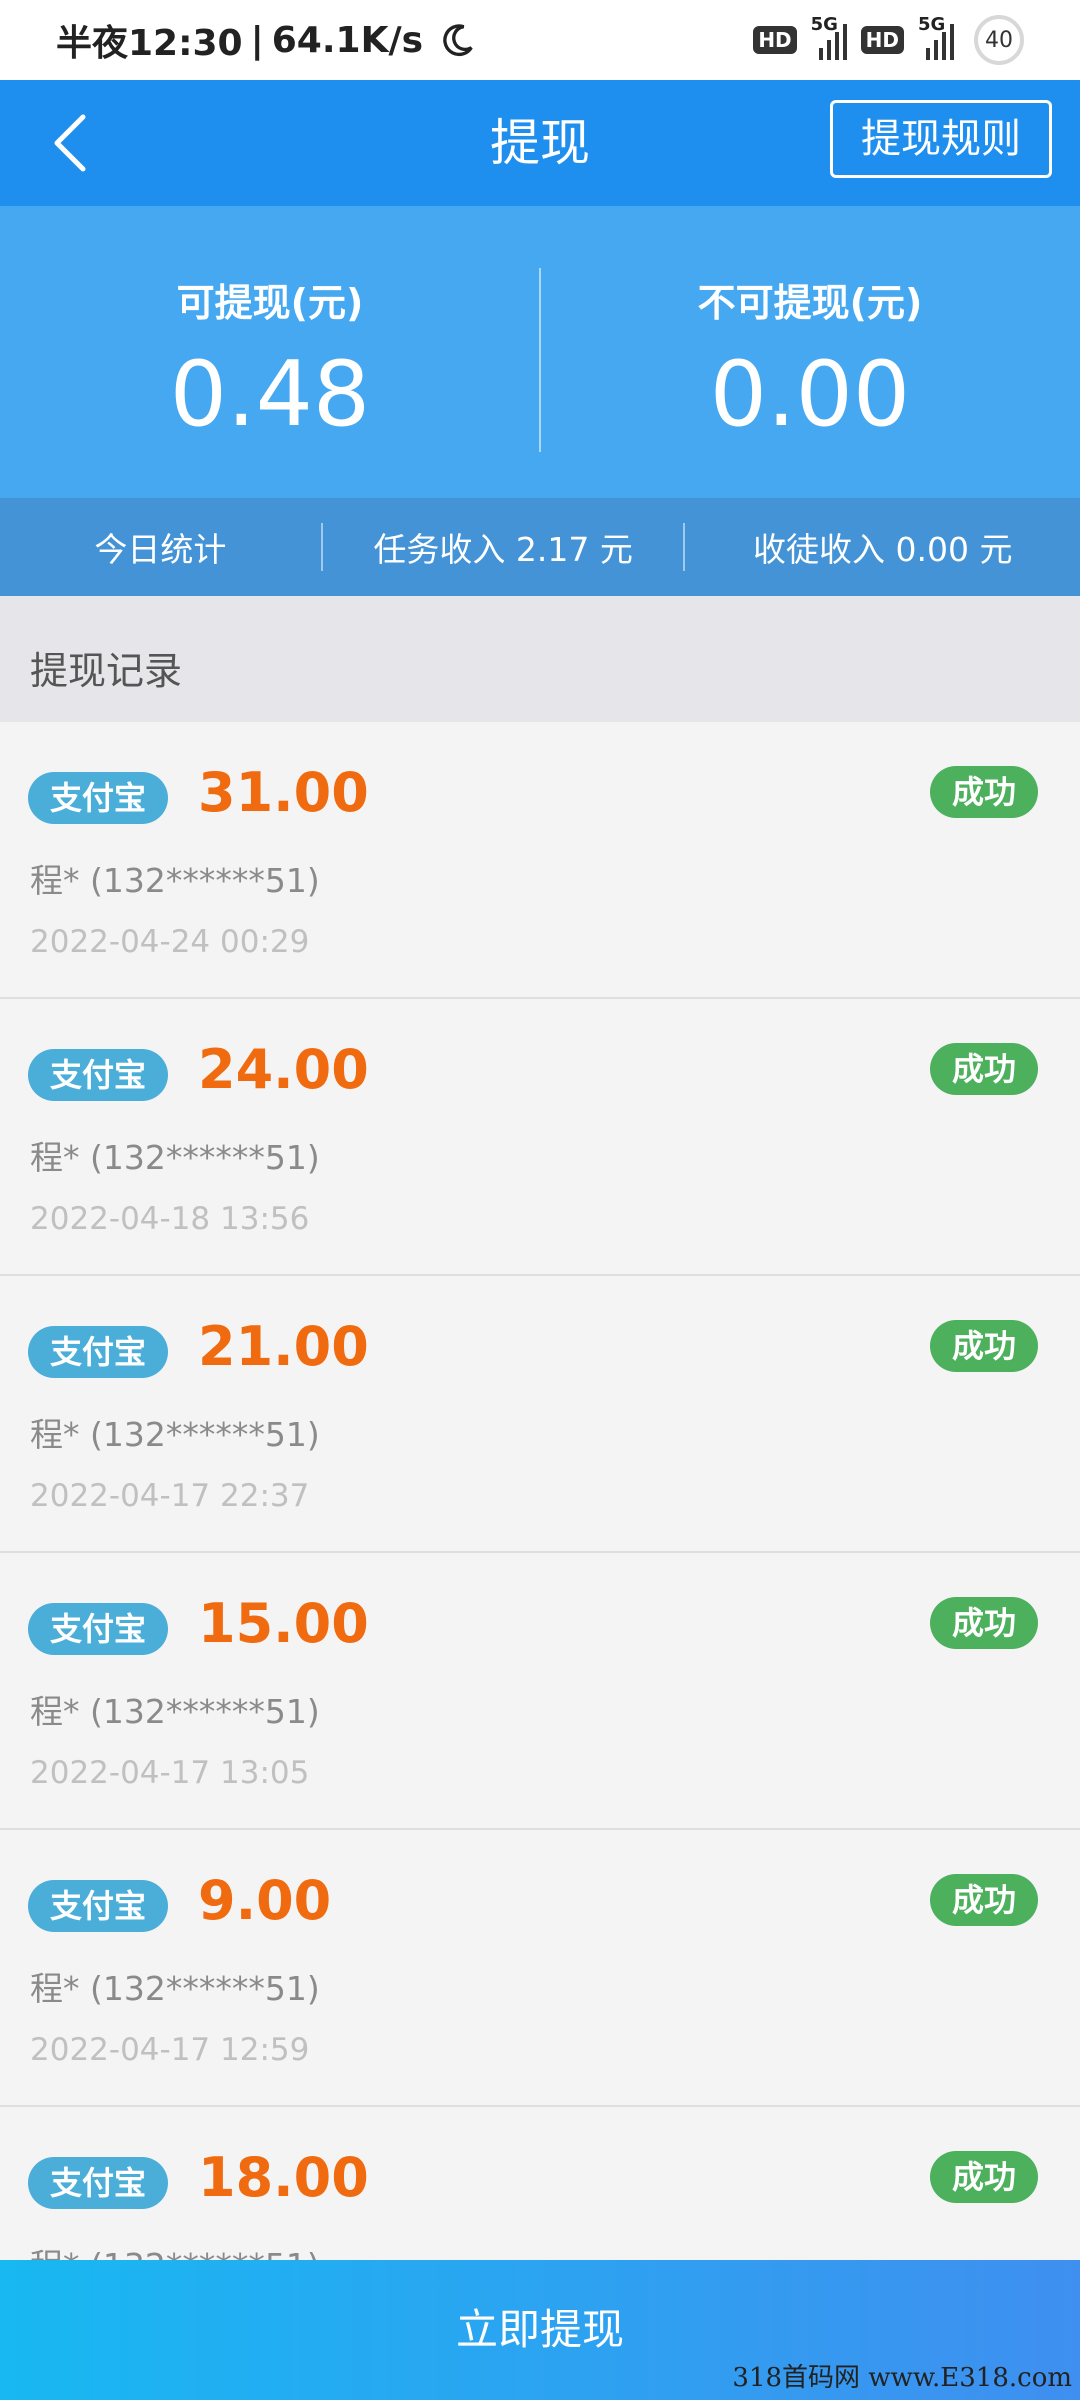 This screenshot has height=2400, width=1080. Describe the element at coordinates (283, 1069) in the screenshot. I see `record-amount: 24.00` at that location.